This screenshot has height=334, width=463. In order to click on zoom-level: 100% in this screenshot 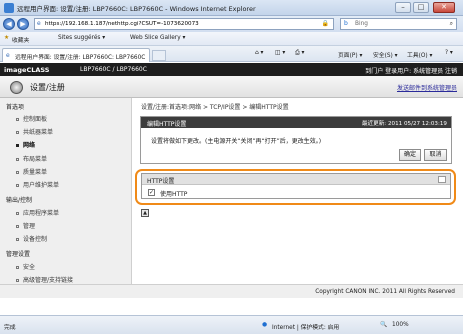, I will do `click(400, 325)`.